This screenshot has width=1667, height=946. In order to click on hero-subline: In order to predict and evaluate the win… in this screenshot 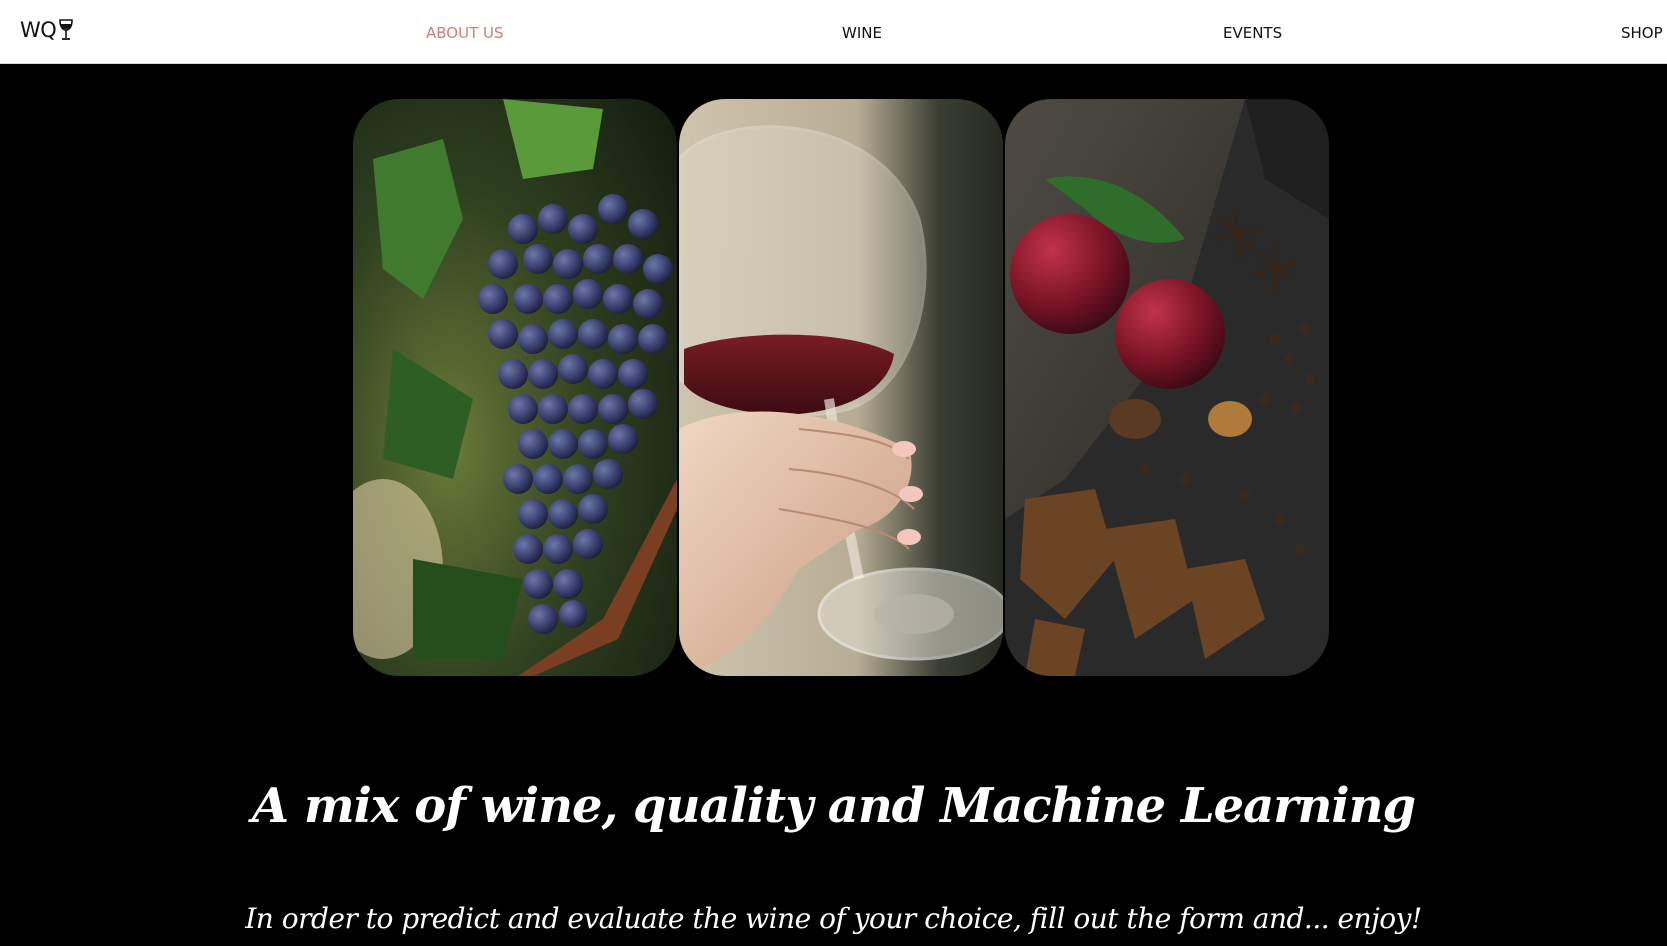, I will do `click(833, 918)`.